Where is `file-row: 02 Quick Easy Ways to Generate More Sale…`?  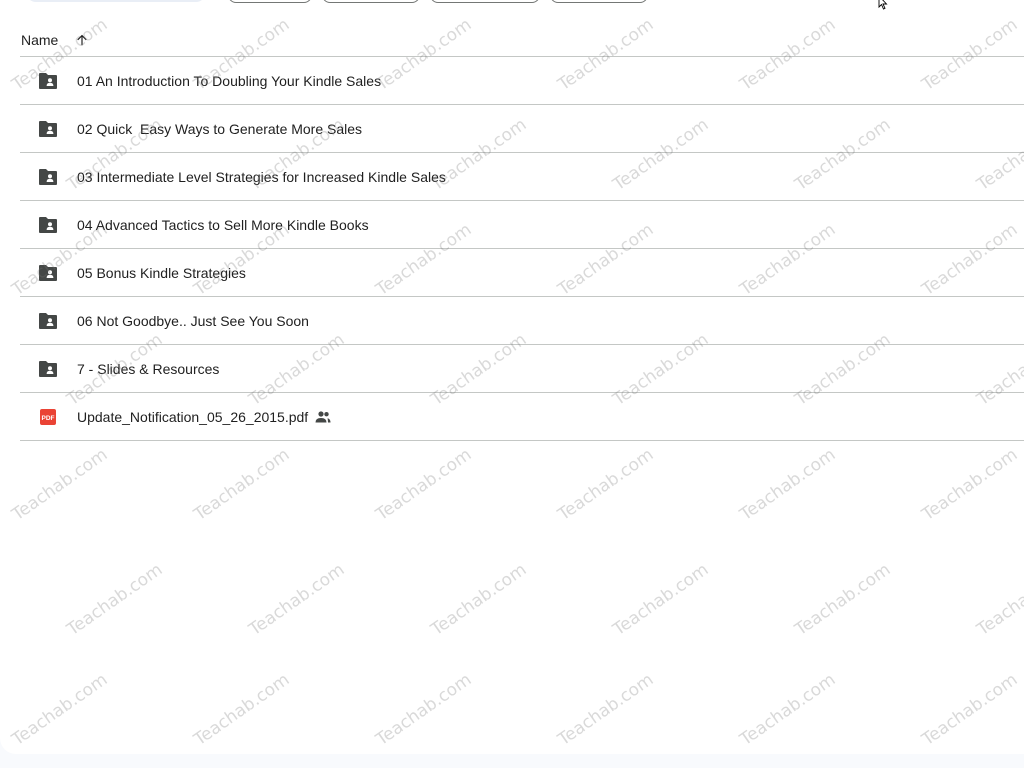
file-row: 02 Quick Easy Ways to Generate More Sale… is located at coordinates (522, 129).